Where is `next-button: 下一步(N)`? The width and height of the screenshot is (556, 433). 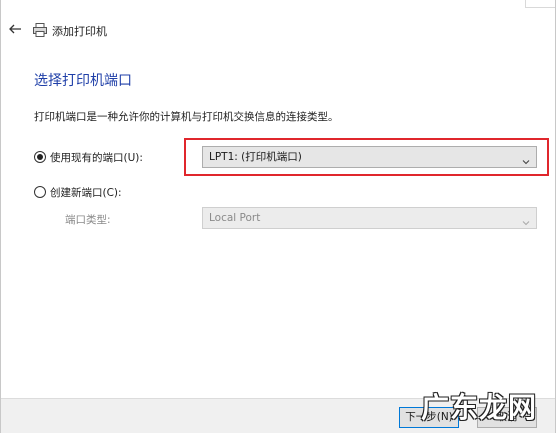
next-button: 下一步(N) is located at coordinates (429, 417).